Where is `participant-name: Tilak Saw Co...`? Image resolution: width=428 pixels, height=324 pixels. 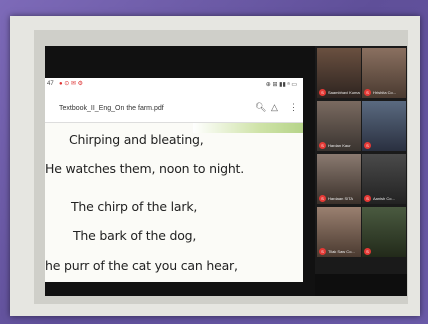
participant-name: Tilak Saw Co... is located at coordinates (341, 251).